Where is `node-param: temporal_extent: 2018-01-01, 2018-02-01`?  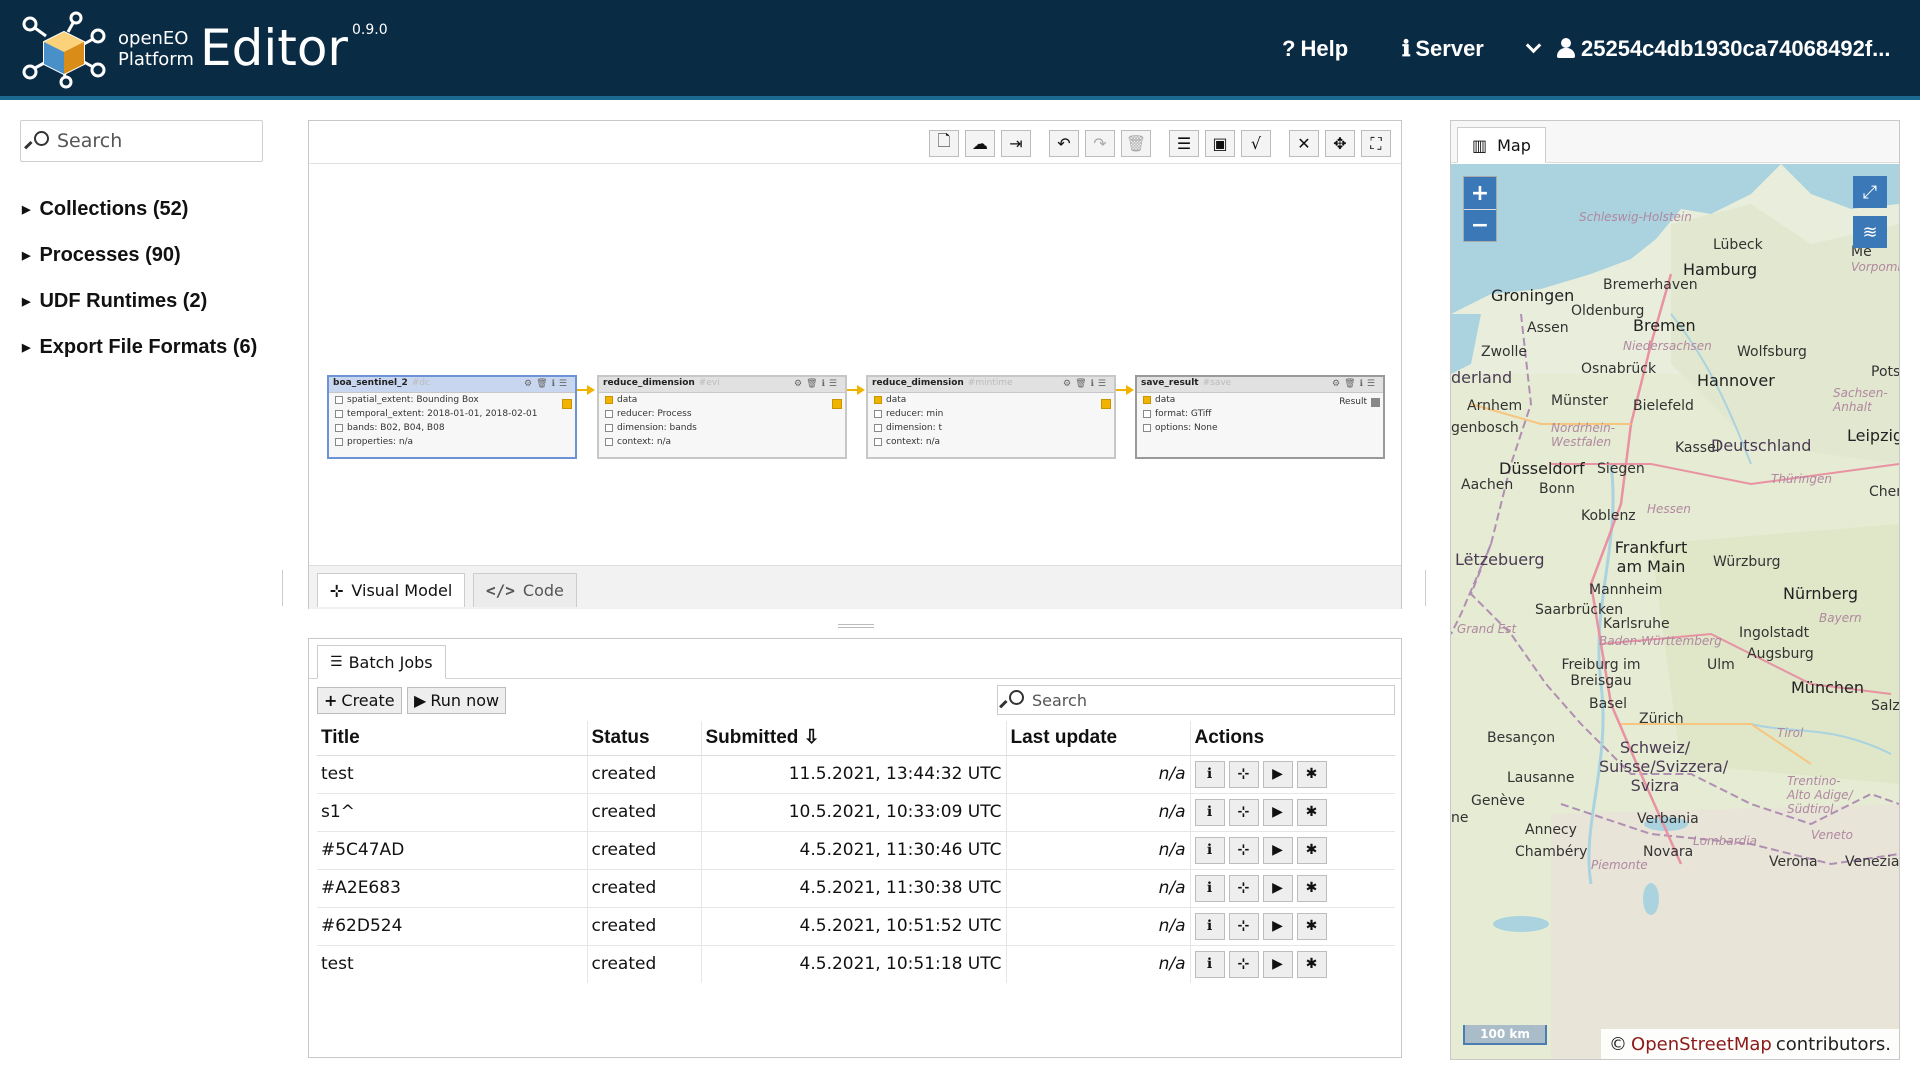 node-param: temporal_extent: 2018-01-01, 2018-02-01 is located at coordinates (452, 414).